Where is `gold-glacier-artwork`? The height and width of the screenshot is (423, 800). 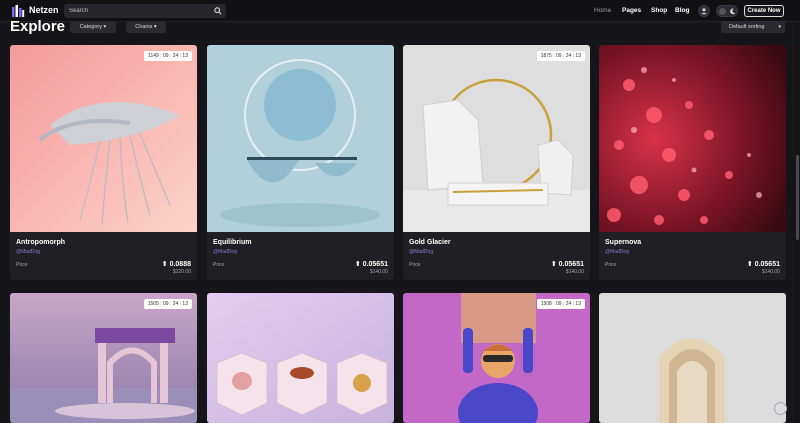 gold-glacier-artwork is located at coordinates (496, 138).